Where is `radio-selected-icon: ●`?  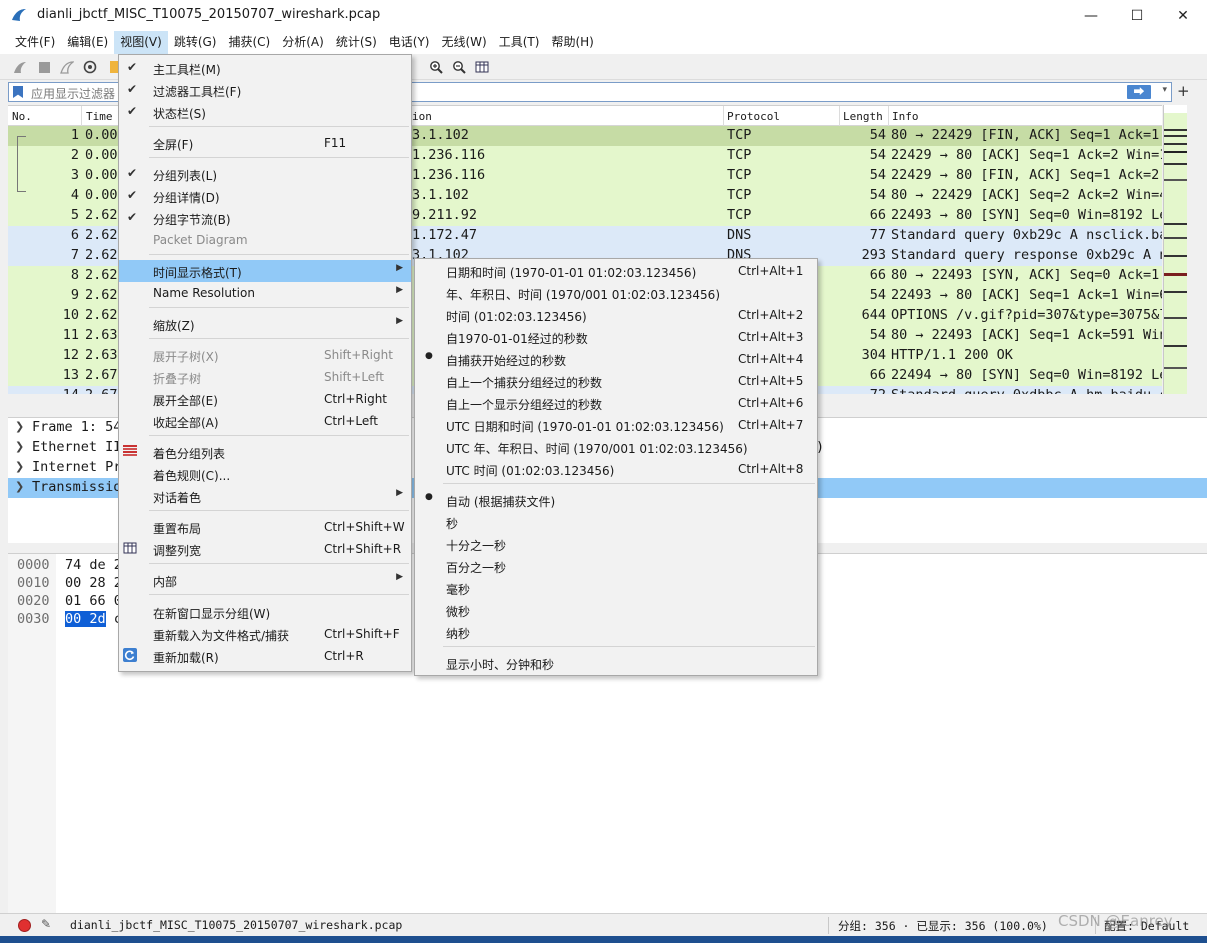
radio-selected-icon: ● is located at coordinates (429, 497).